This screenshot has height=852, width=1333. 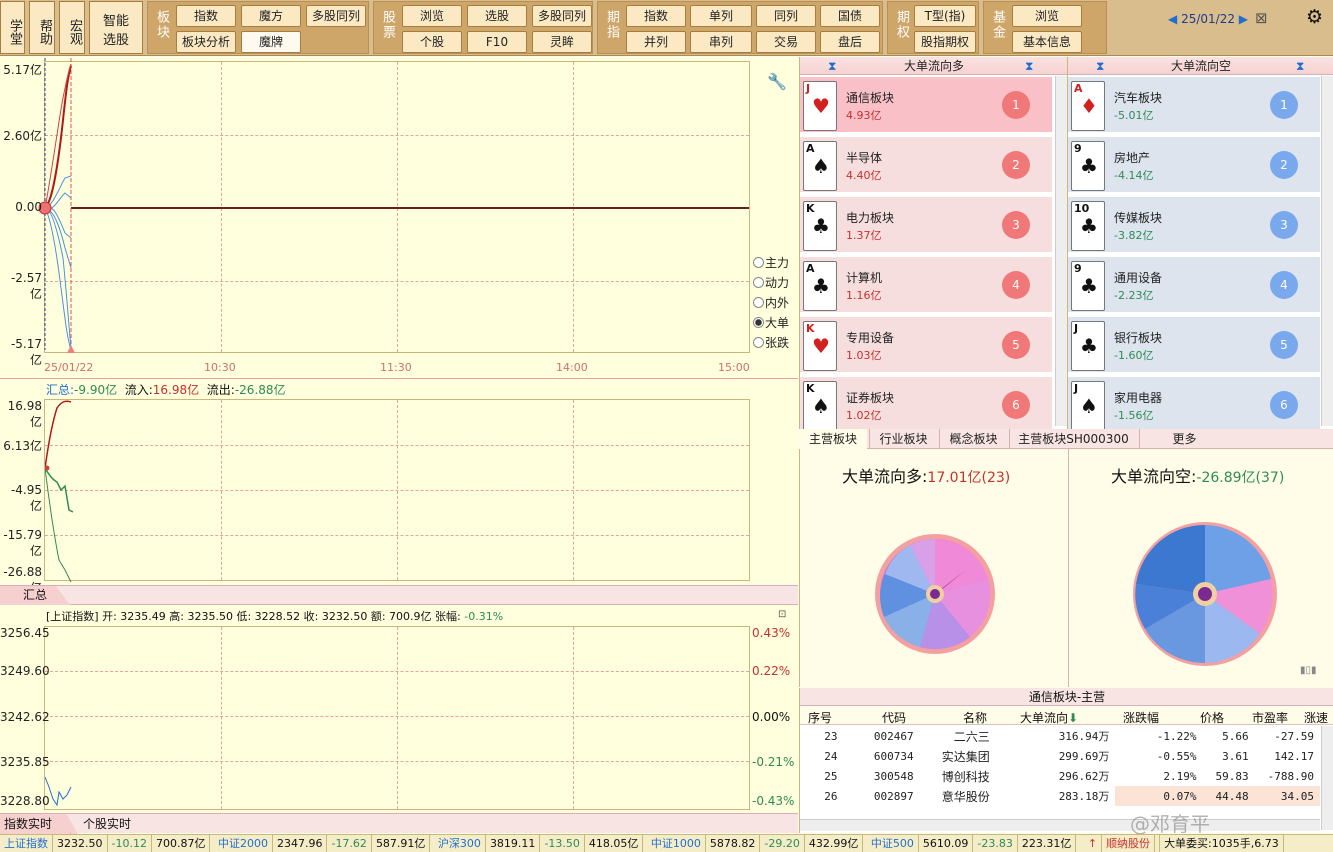 I want to click on tab-industry-sector: 行业板块, so click(x=903, y=439).